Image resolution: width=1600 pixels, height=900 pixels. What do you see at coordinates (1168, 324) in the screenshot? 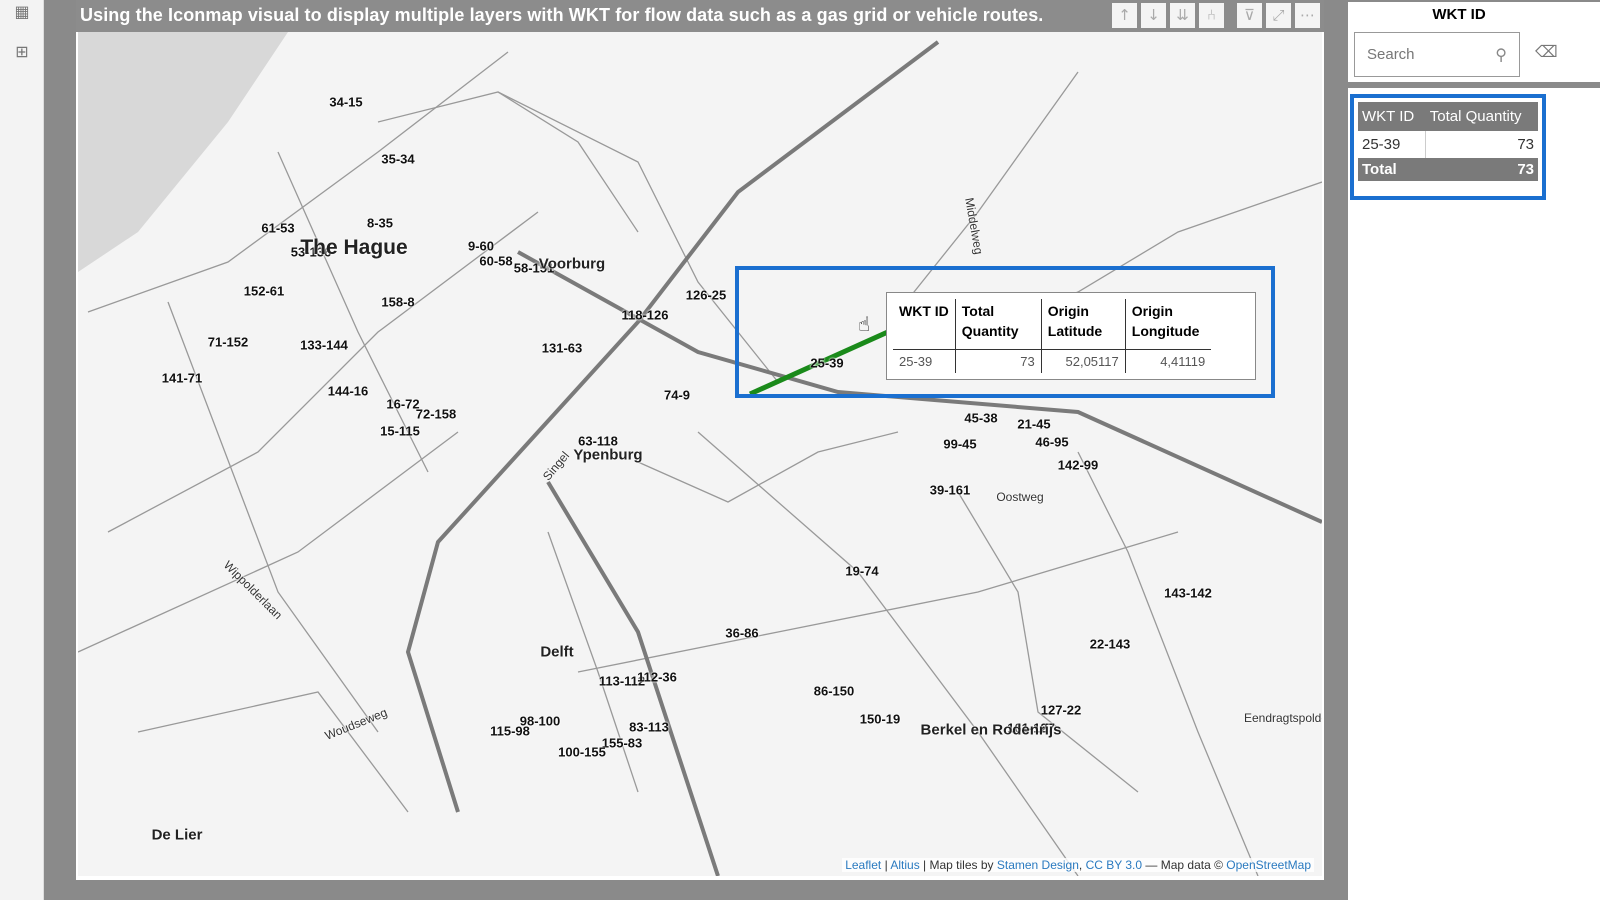
I see `tooltip-header: Origin Longitude` at bounding box center [1168, 324].